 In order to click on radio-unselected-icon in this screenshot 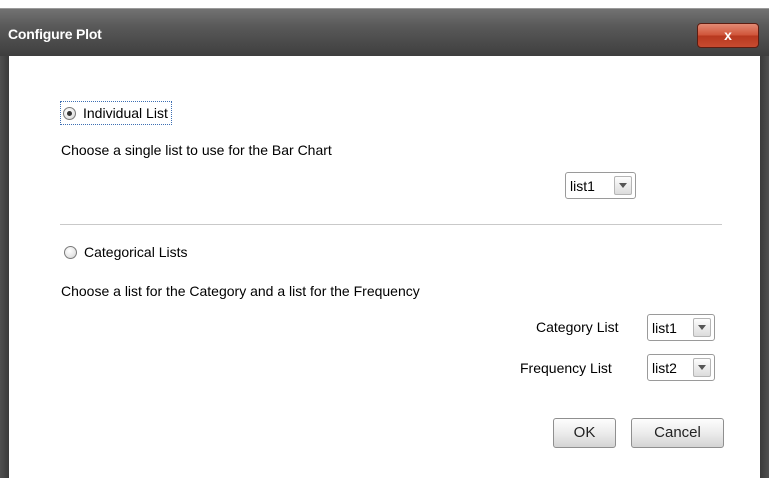, I will do `click(70, 252)`.